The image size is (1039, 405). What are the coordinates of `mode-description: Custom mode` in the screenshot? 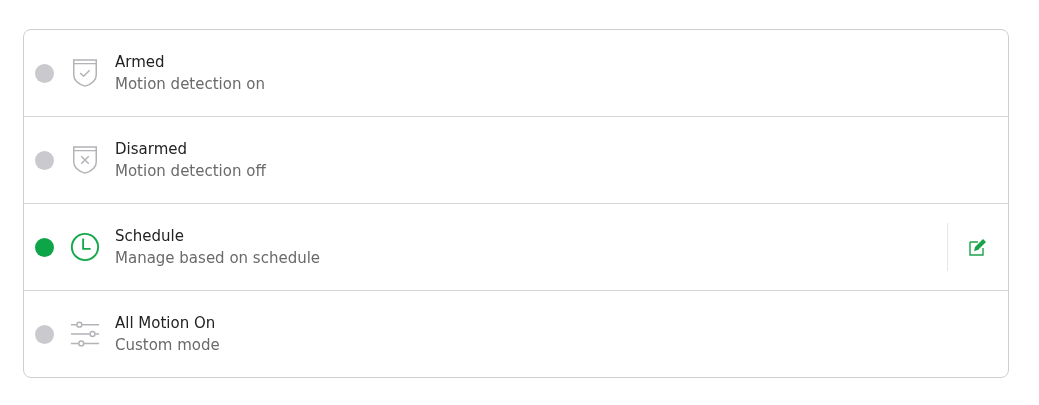 It's located at (168, 345).